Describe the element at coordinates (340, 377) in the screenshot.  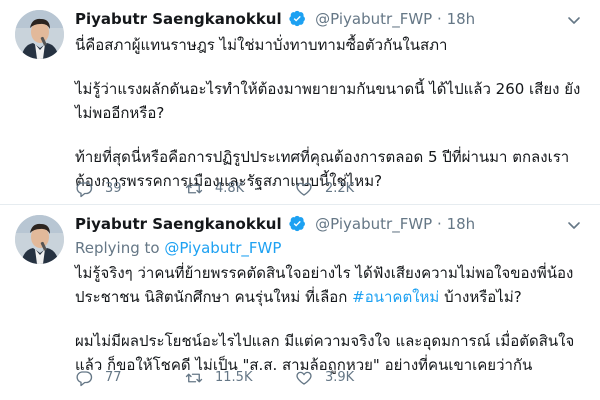
I see `like-count: 3.9K` at that location.